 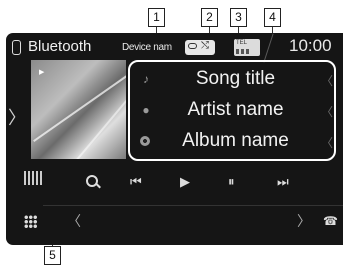 I want to click on search-icon, so click(x=92, y=181).